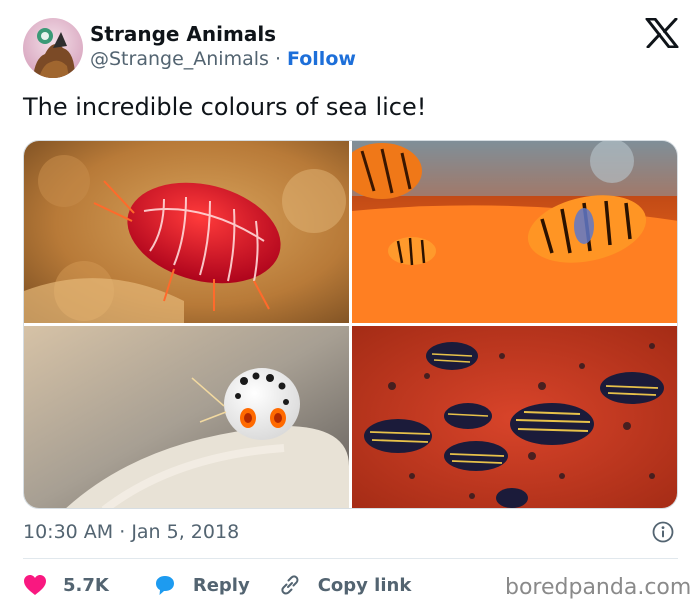 This screenshot has height=612, width=700. Describe the element at coordinates (179, 59) in the screenshot. I see `user-handle: @Strange_Animals` at that location.